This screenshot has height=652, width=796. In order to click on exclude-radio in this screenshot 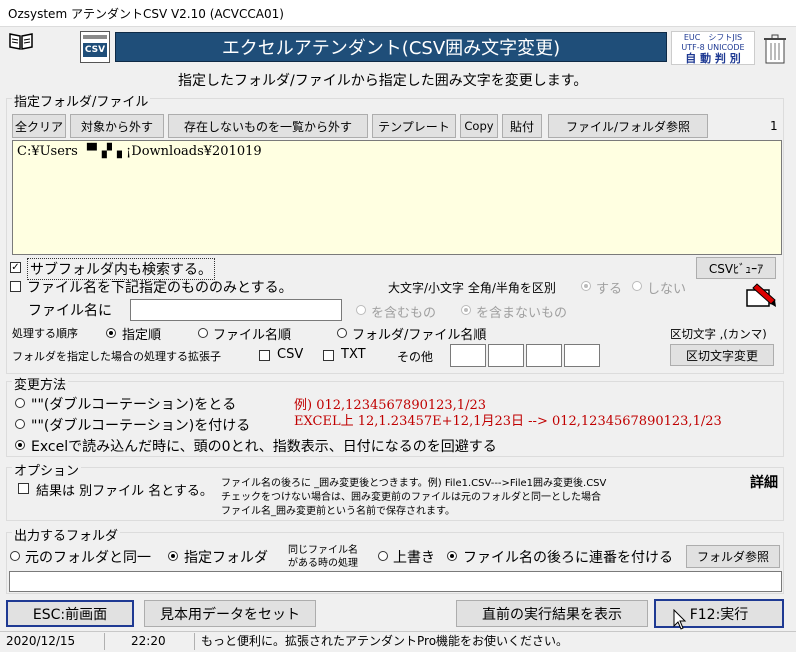, I will do `click(466, 310)`.